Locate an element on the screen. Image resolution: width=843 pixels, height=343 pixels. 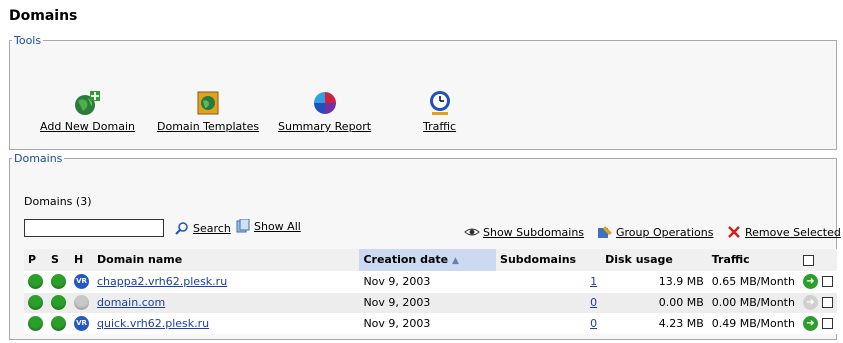
search-icon is located at coordinates (181, 228).